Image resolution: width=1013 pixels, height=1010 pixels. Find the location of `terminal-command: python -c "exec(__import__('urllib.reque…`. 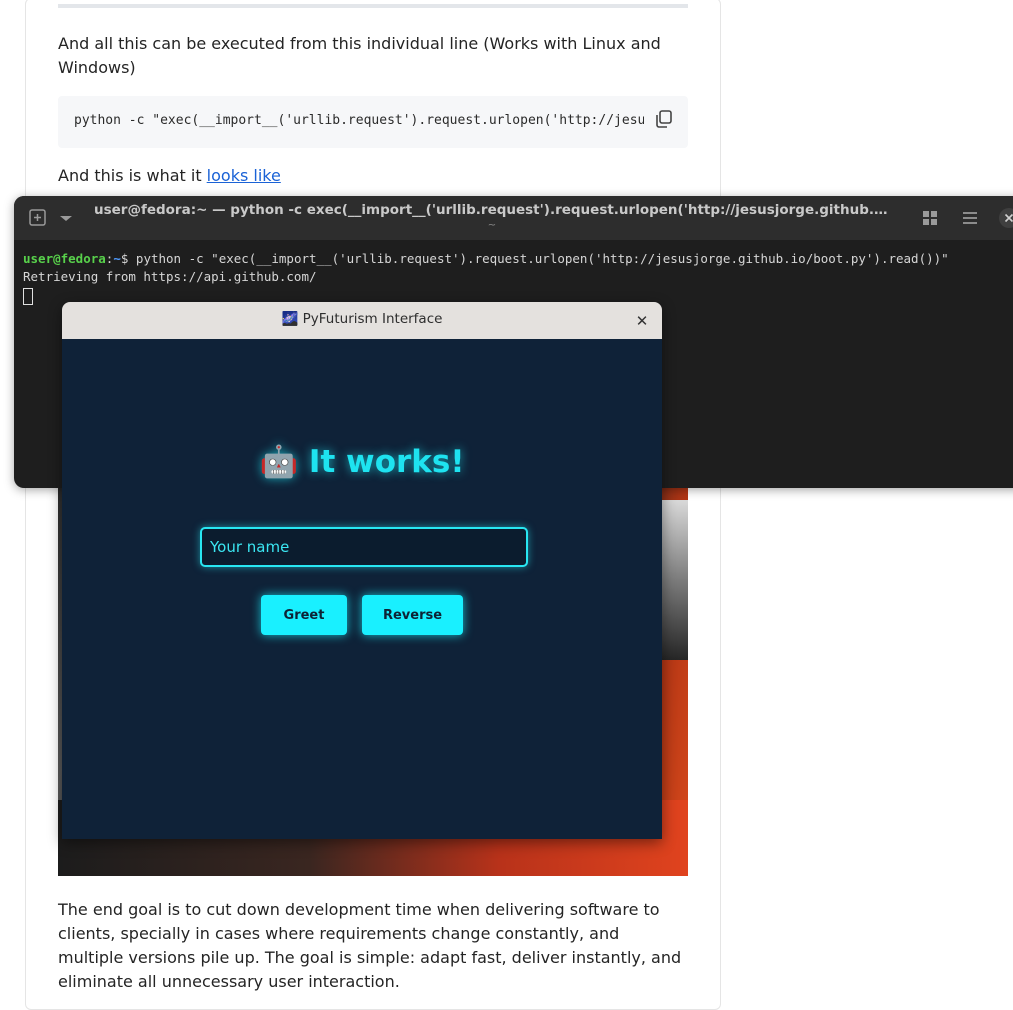

terminal-command: python -c "exec(__import__('urllib.reque… is located at coordinates (542, 258).